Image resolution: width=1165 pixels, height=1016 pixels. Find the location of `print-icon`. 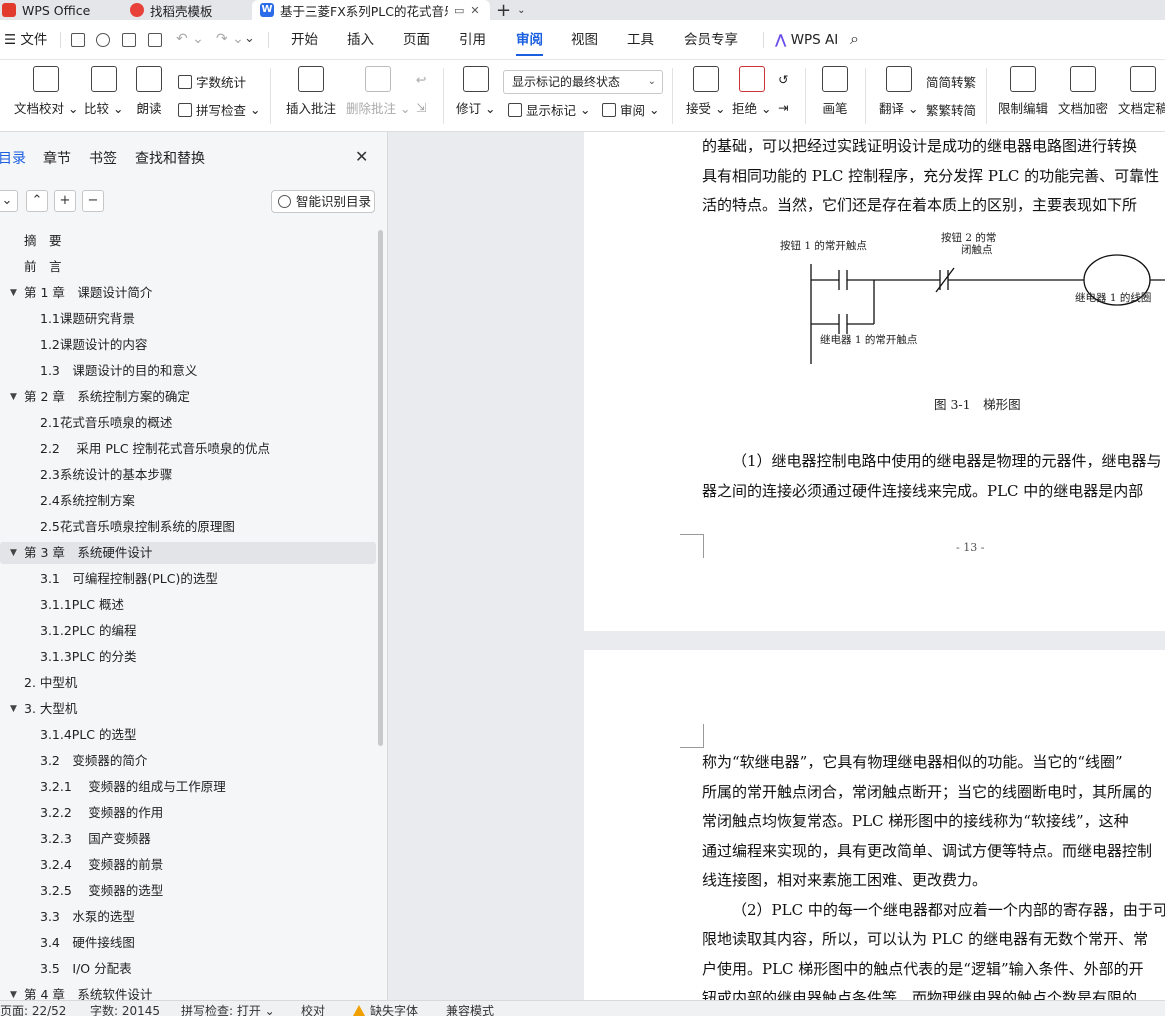

print-icon is located at coordinates (129, 40).